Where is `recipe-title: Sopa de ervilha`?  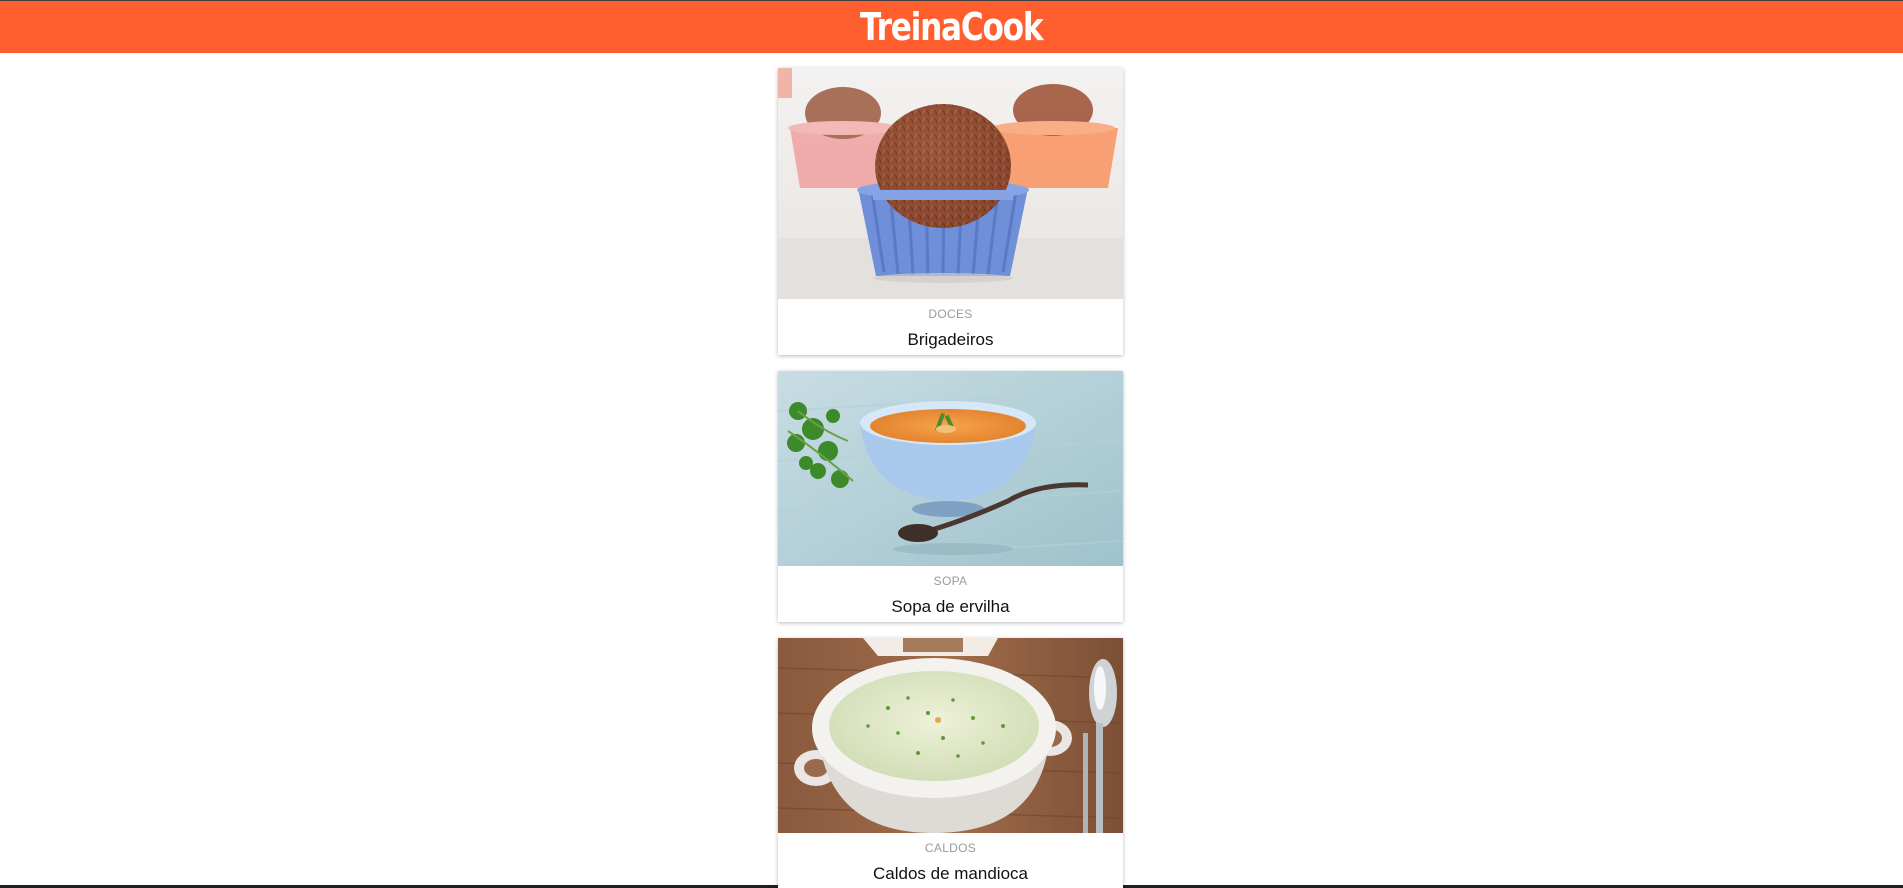
recipe-title: Sopa de ervilha is located at coordinates (950, 607).